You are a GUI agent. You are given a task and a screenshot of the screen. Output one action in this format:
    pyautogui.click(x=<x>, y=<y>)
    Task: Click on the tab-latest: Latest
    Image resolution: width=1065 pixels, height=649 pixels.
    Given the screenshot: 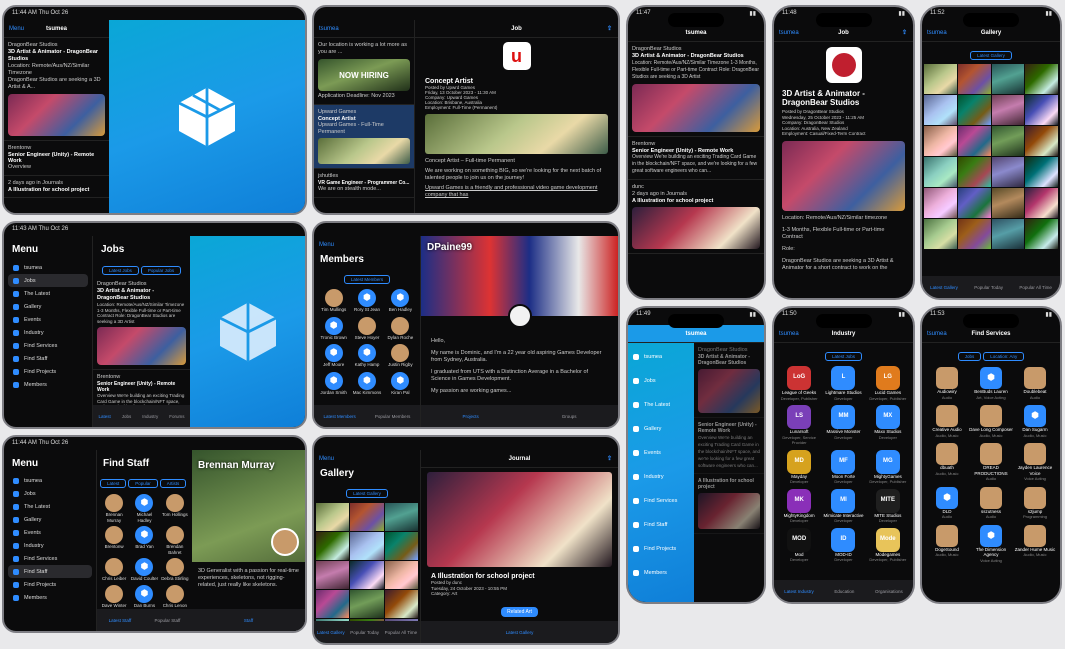 What is the action you would take?
    pyautogui.click(x=104, y=416)
    